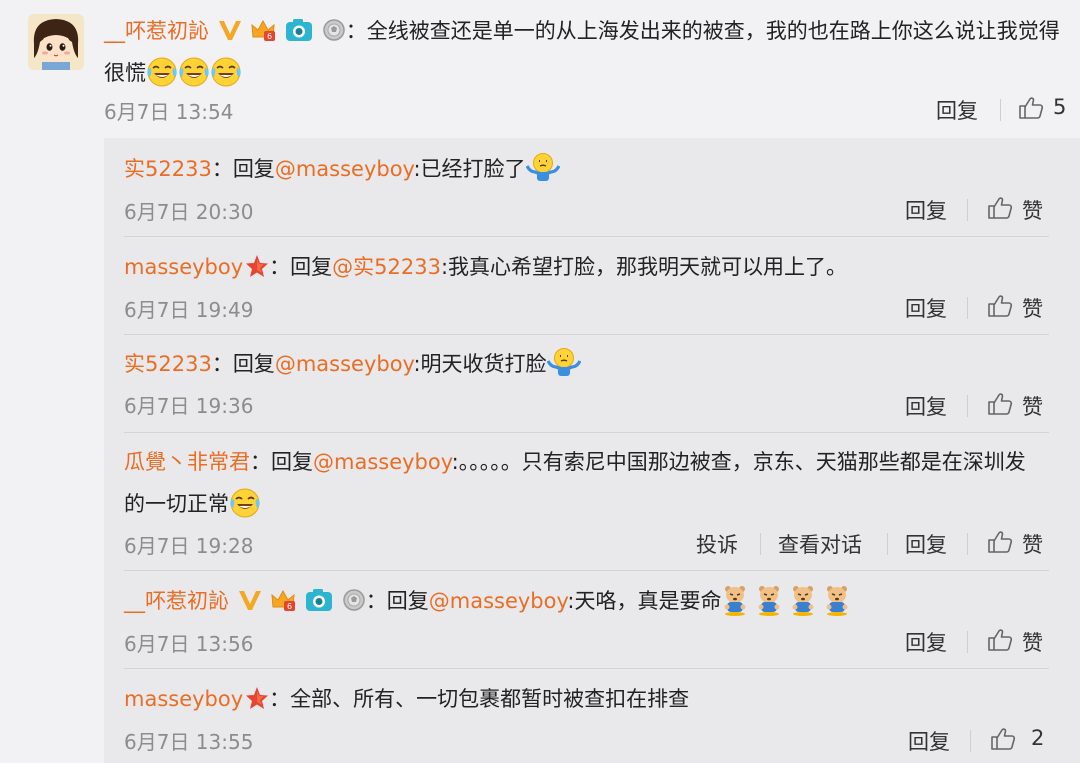 This screenshot has width=1080, height=763. Describe the element at coordinates (169, 112) in the screenshot. I see `top-comment-time: 6月7日 13:54` at that location.